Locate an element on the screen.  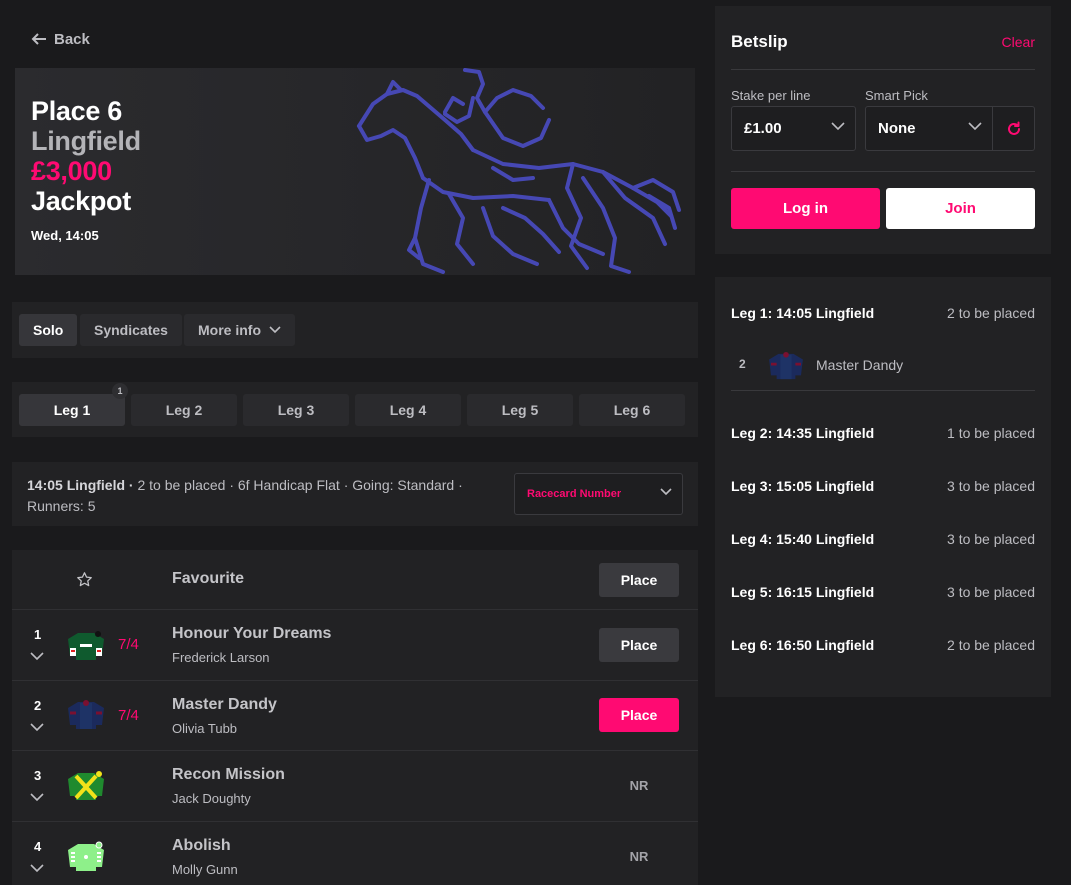
sort-dropdown: Racecard Number is located at coordinates (598, 494).